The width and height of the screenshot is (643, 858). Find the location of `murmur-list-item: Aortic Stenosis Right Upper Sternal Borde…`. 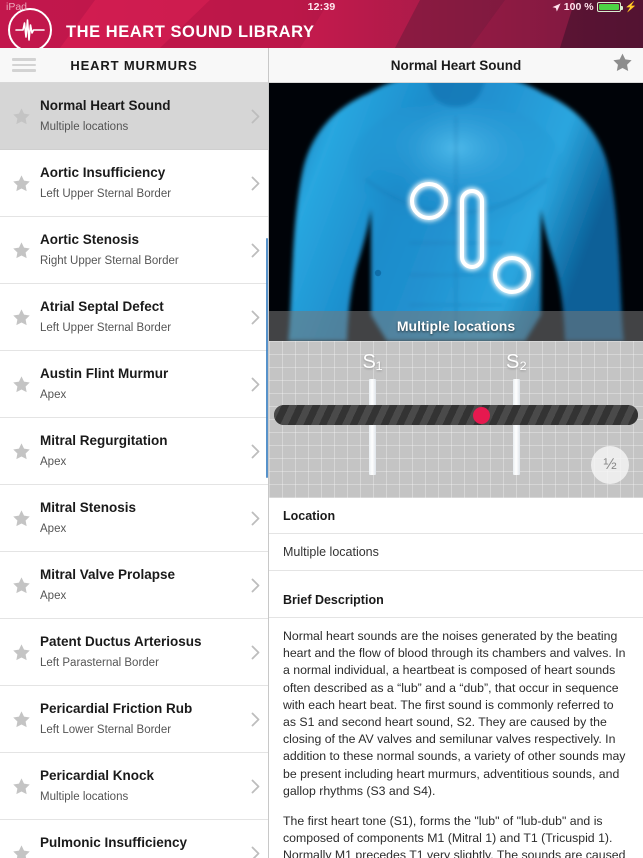

murmur-list-item: Aortic Stenosis Right Upper Sternal Borde… is located at coordinates (134, 250).